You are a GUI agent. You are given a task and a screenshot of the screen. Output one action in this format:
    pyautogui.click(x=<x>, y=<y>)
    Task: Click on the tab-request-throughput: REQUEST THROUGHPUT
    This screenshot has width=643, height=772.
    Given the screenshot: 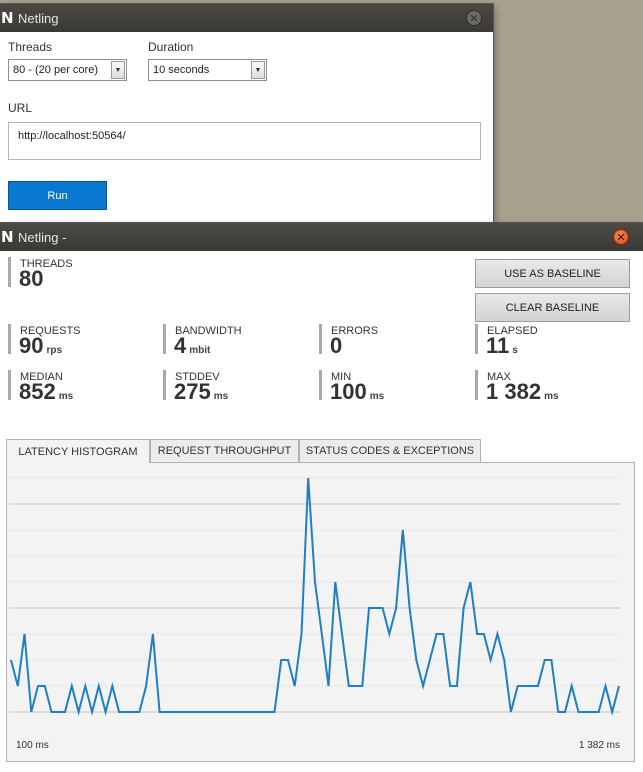 What is the action you would take?
    pyautogui.click(x=224, y=450)
    